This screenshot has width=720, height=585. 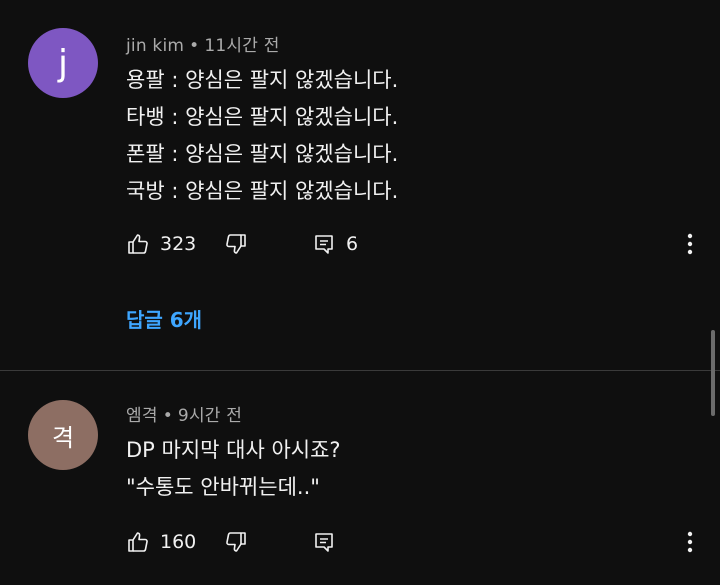 I want to click on reply-button, so click(x=324, y=542).